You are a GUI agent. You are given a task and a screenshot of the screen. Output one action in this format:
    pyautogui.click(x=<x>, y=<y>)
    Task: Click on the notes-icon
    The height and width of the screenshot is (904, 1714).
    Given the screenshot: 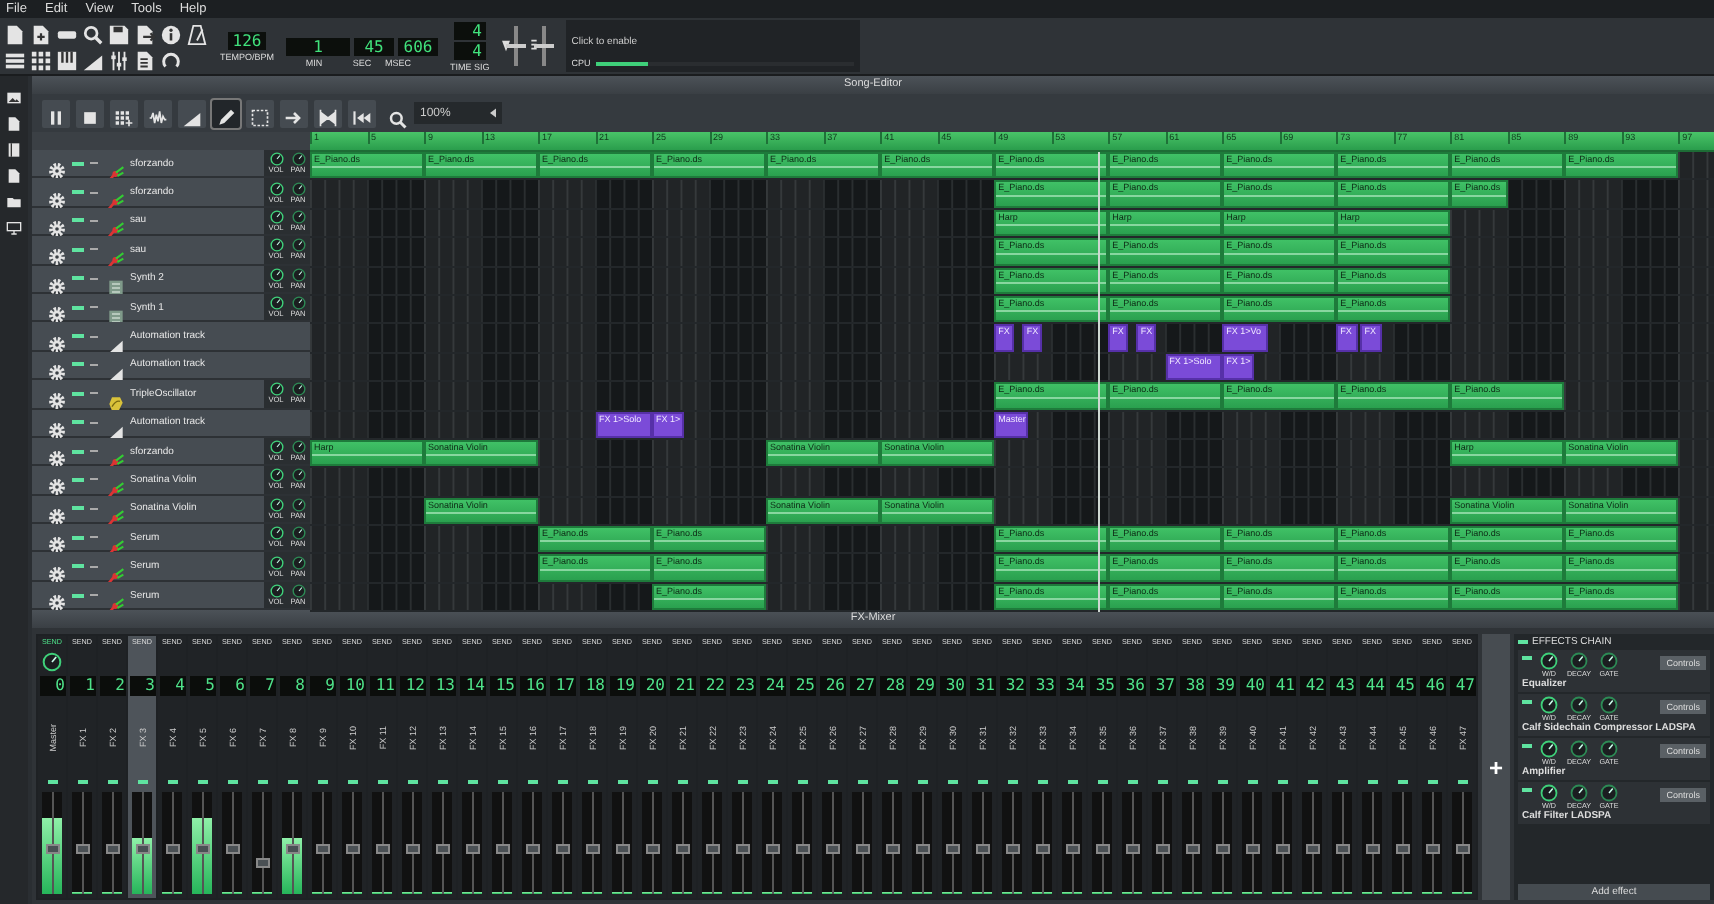 What is the action you would take?
    pyautogui.click(x=145, y=59)
    